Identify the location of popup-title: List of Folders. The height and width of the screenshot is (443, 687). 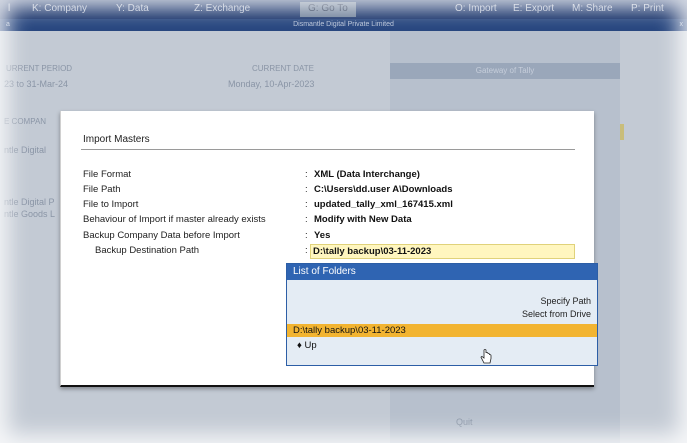
(442, 272).